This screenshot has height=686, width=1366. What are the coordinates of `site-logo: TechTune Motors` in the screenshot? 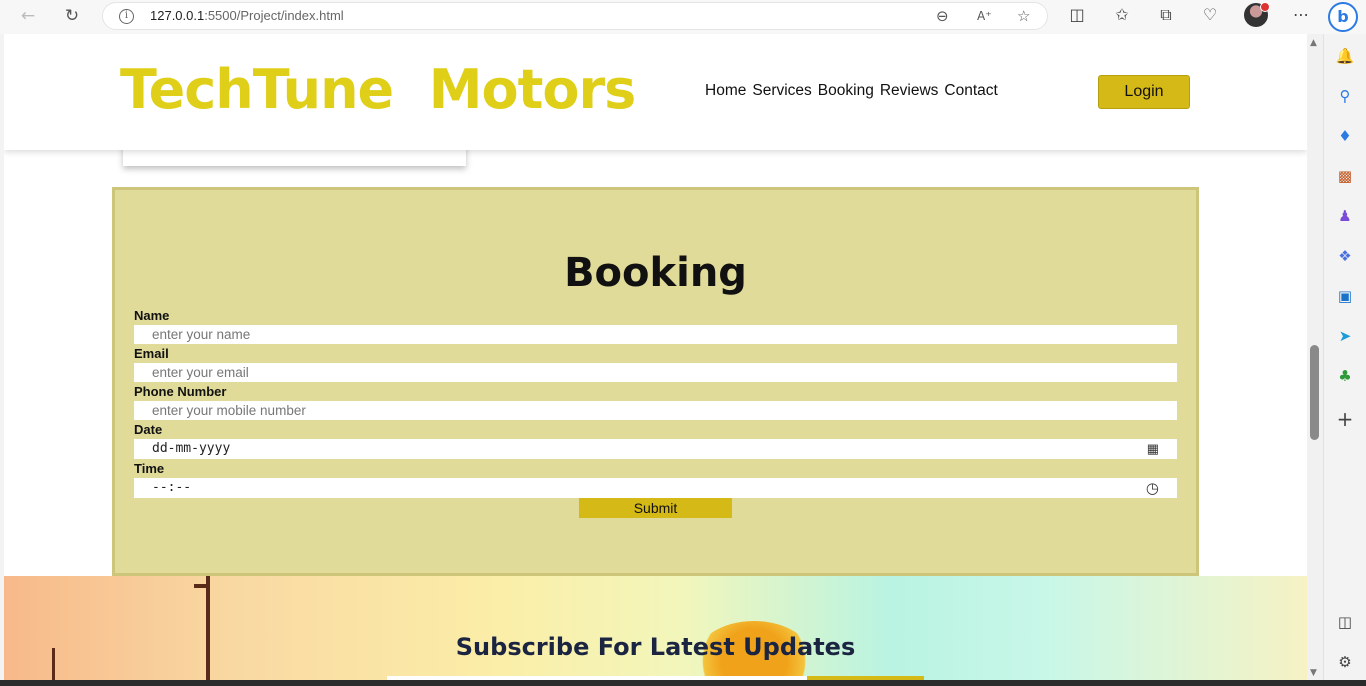 It's located at (378, 89).